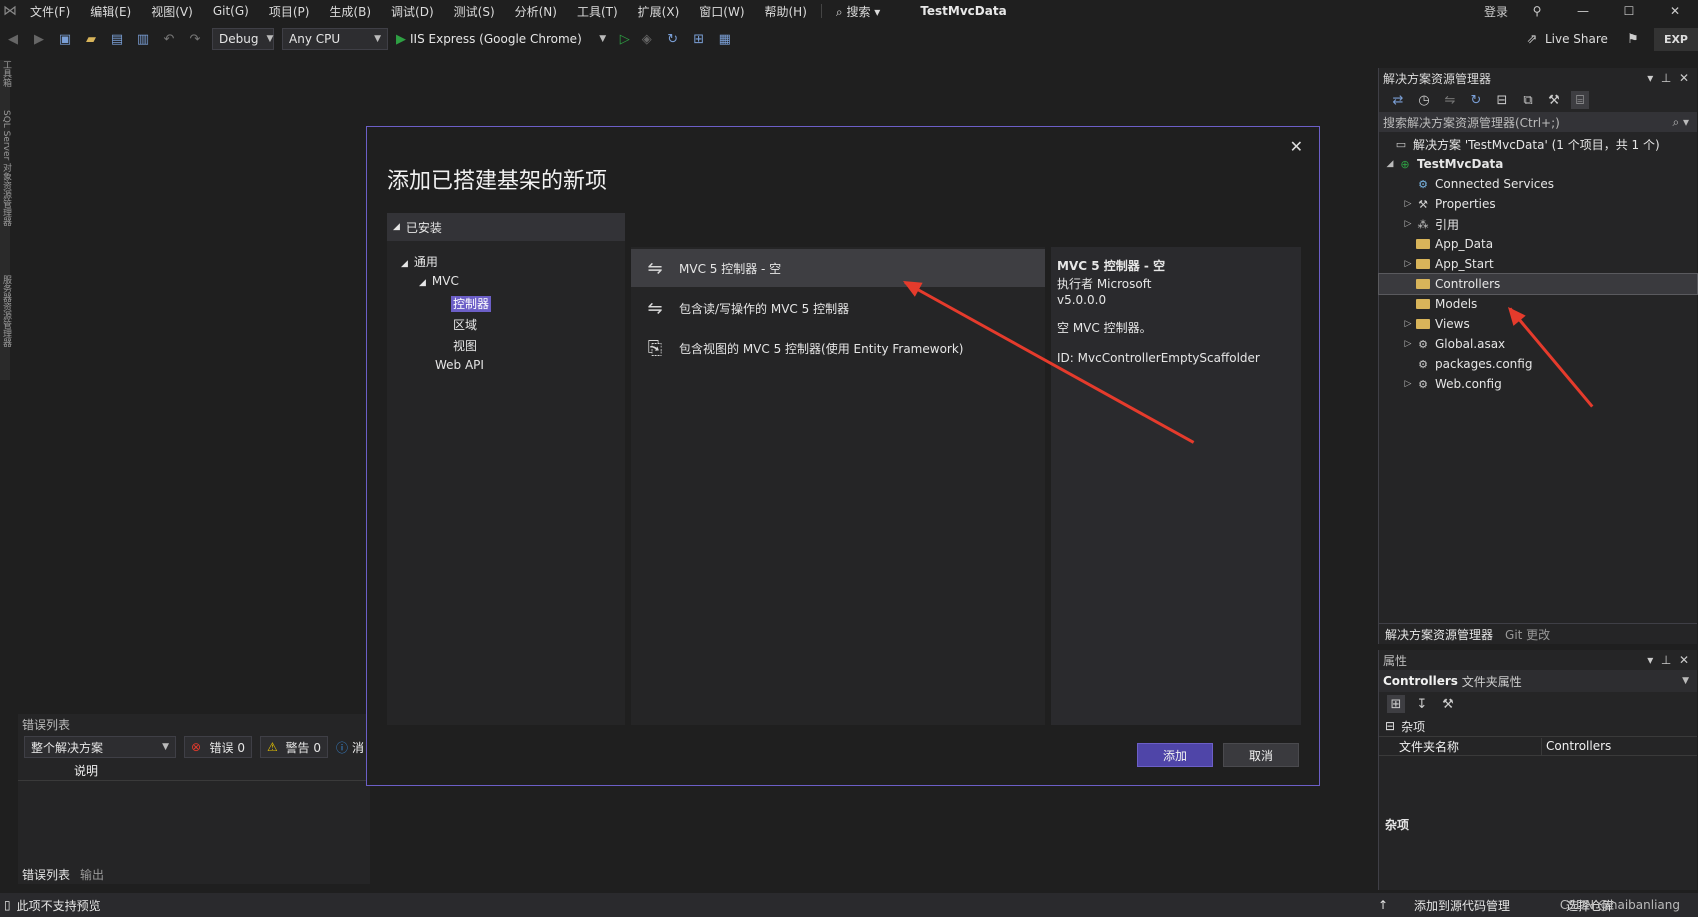  What do you see at coordinates (1422, 704) in the screenshot?
I see `alphabetical-icon: ↧` at bounding box center [1422, 704].